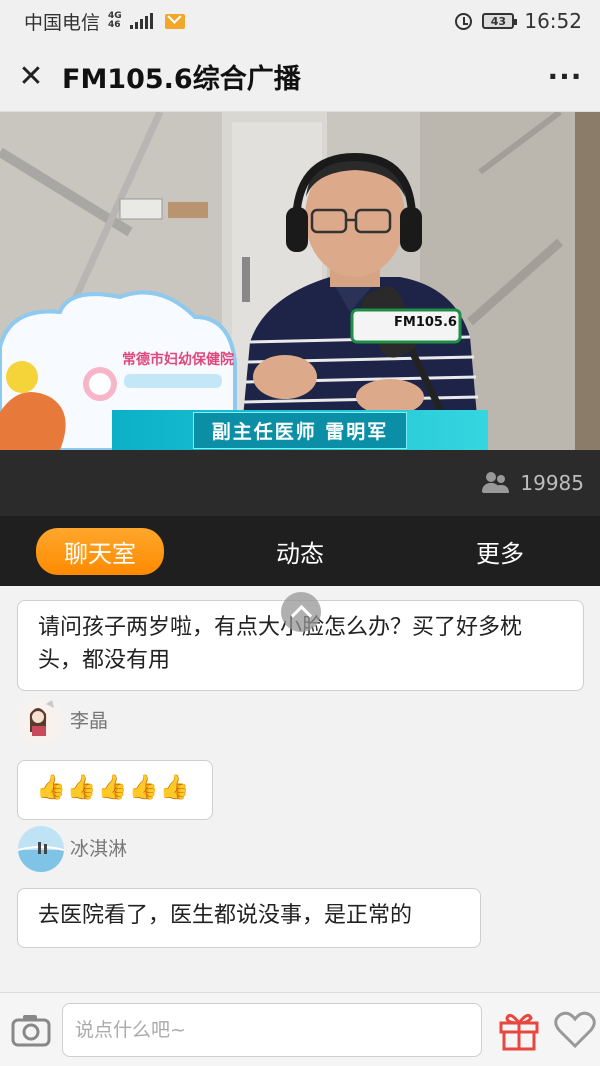 This screenshot has height=1066, width=600. Describe the element at coordinates (280, 644) in the screenshot. I see `chat-message-text: 请问孩子两岁啦，有点大小脸怎么办？买了好多枕头，都没有用` at that location.